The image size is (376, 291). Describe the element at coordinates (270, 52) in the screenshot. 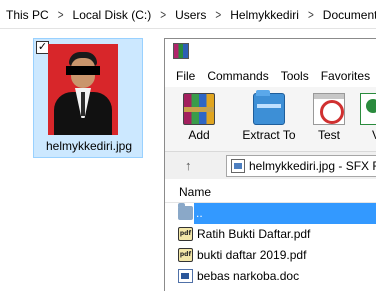

I see `title-bar` at that location.